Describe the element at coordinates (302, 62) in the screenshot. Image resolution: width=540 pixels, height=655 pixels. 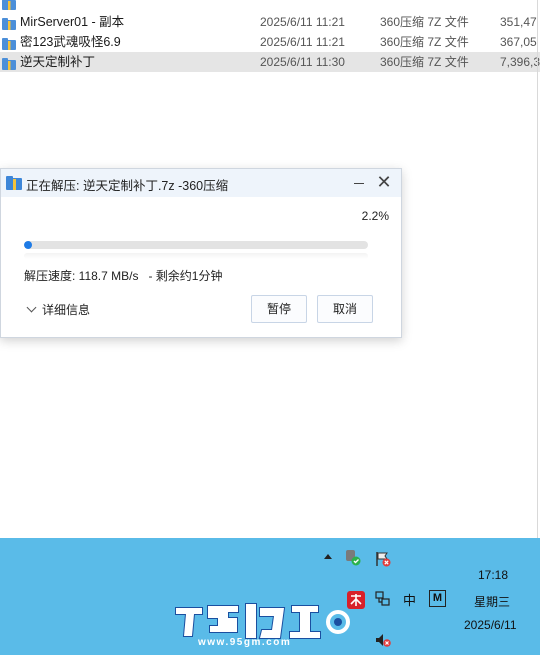
I see `file-date: 2025/6/11 11:30` at that location.